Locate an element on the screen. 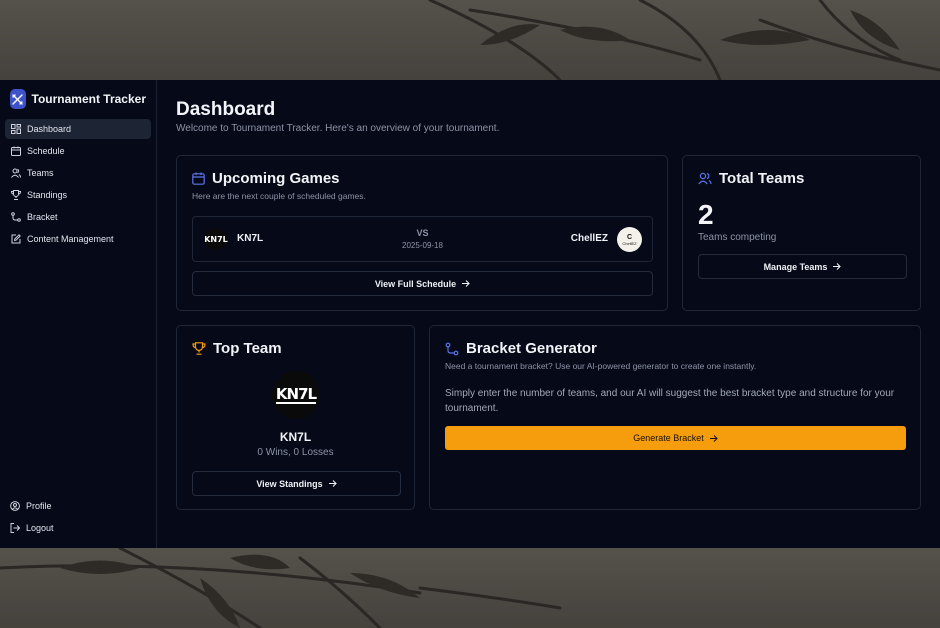  sidebar-item-label: Logout is located at coordinates (40, 528).